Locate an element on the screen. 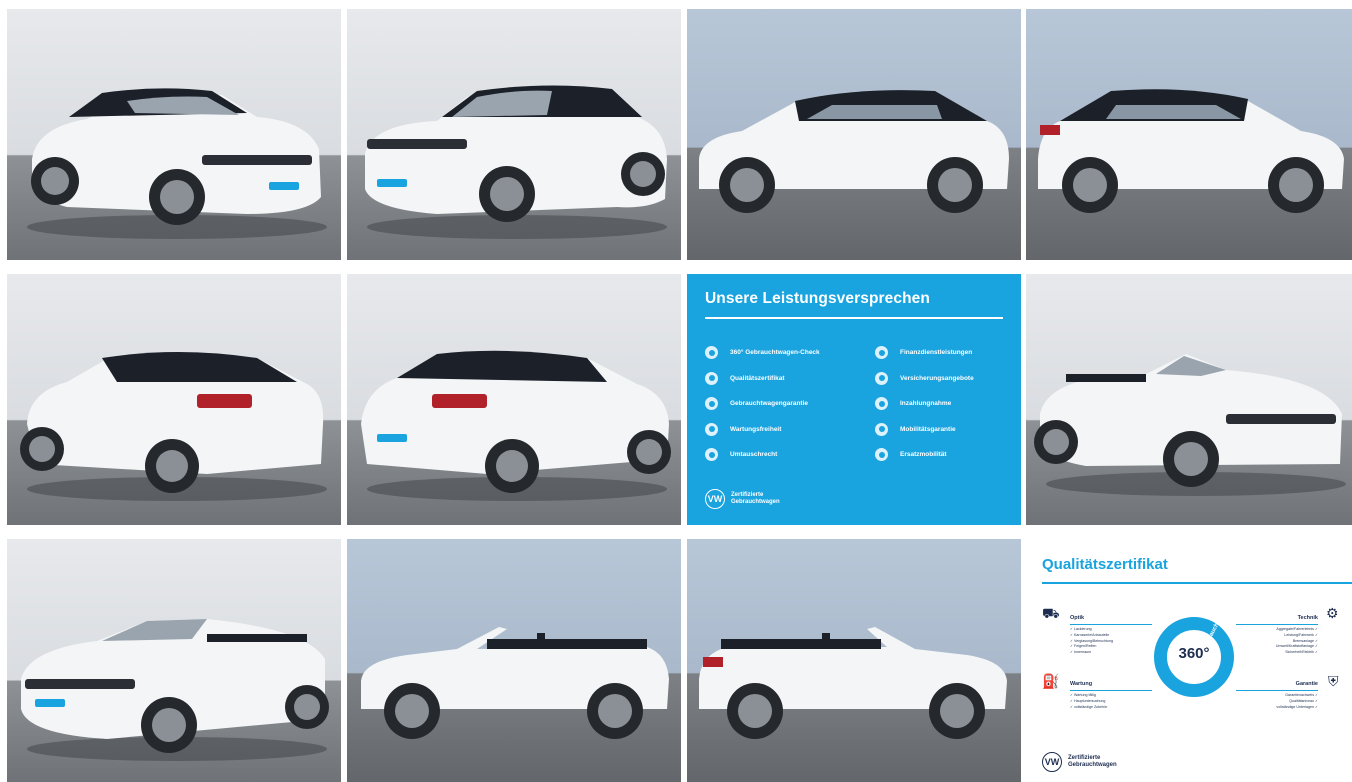  car-photo-rear-right is located at coordinates (514, 399).